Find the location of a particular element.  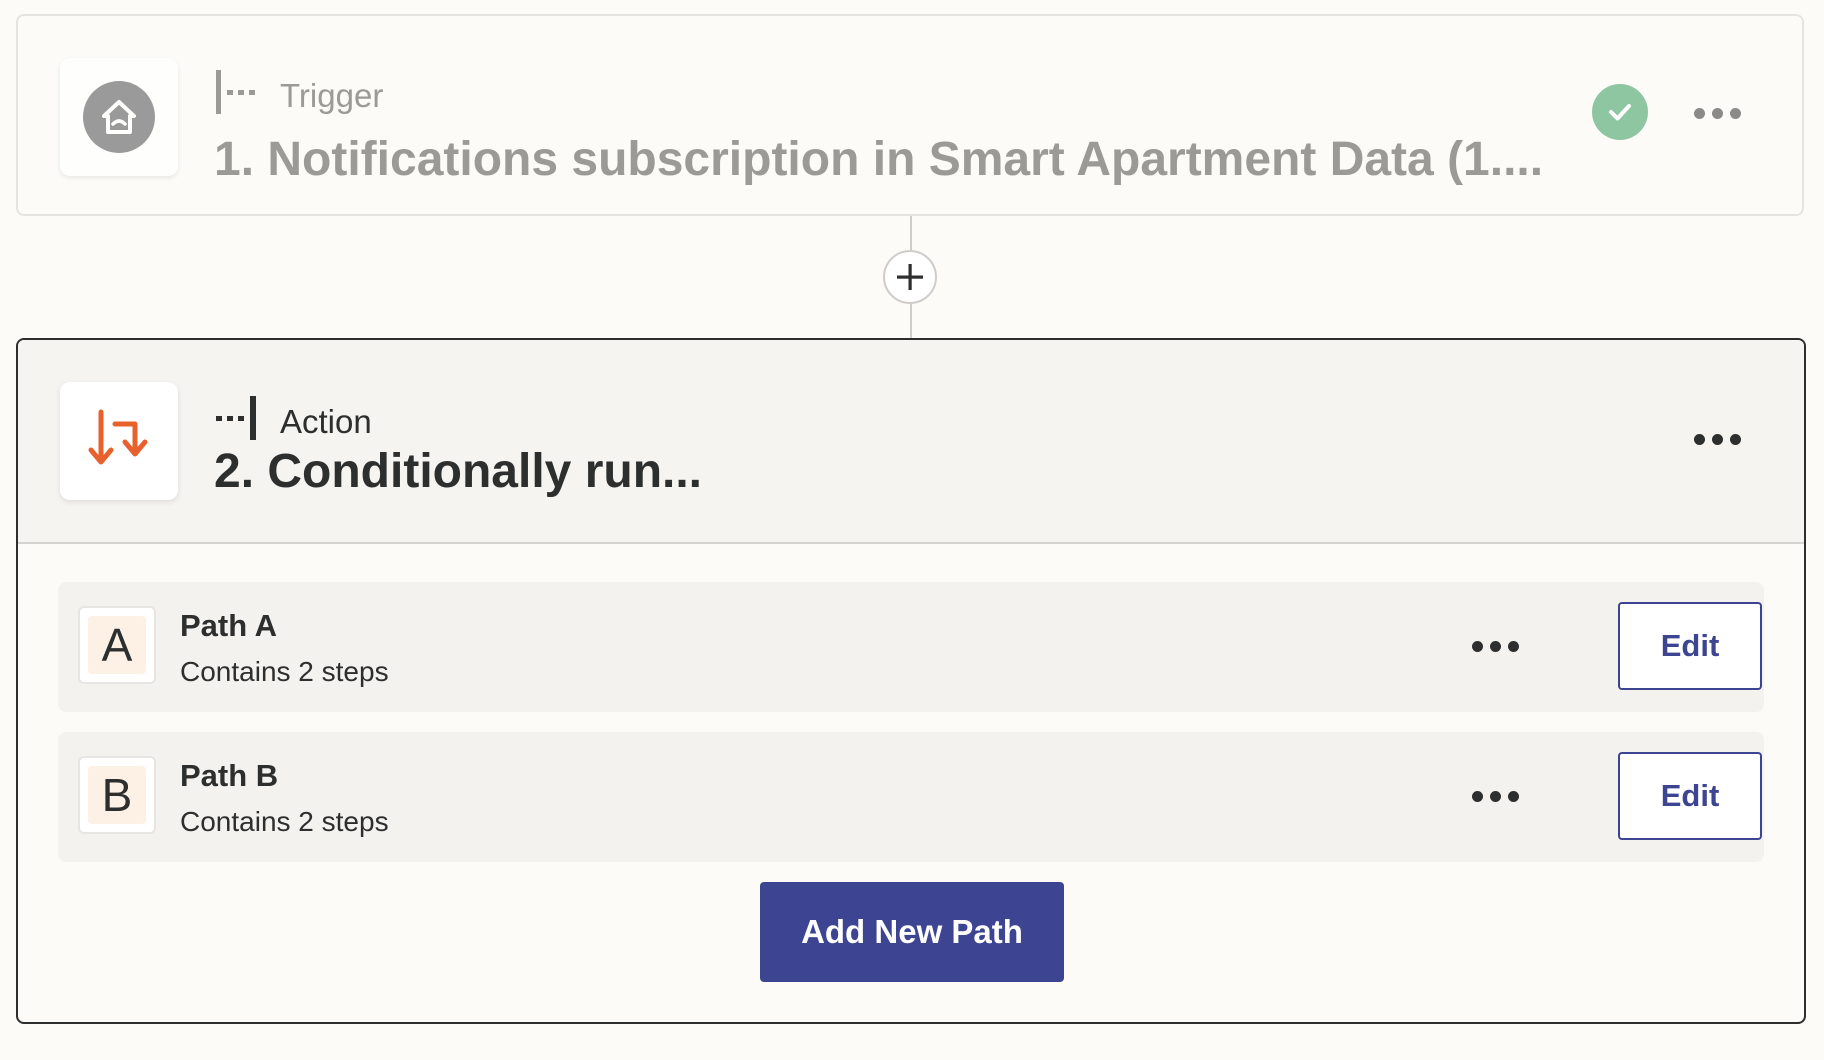

trigger-more-options-icon is located at coordinates (1717, 113).